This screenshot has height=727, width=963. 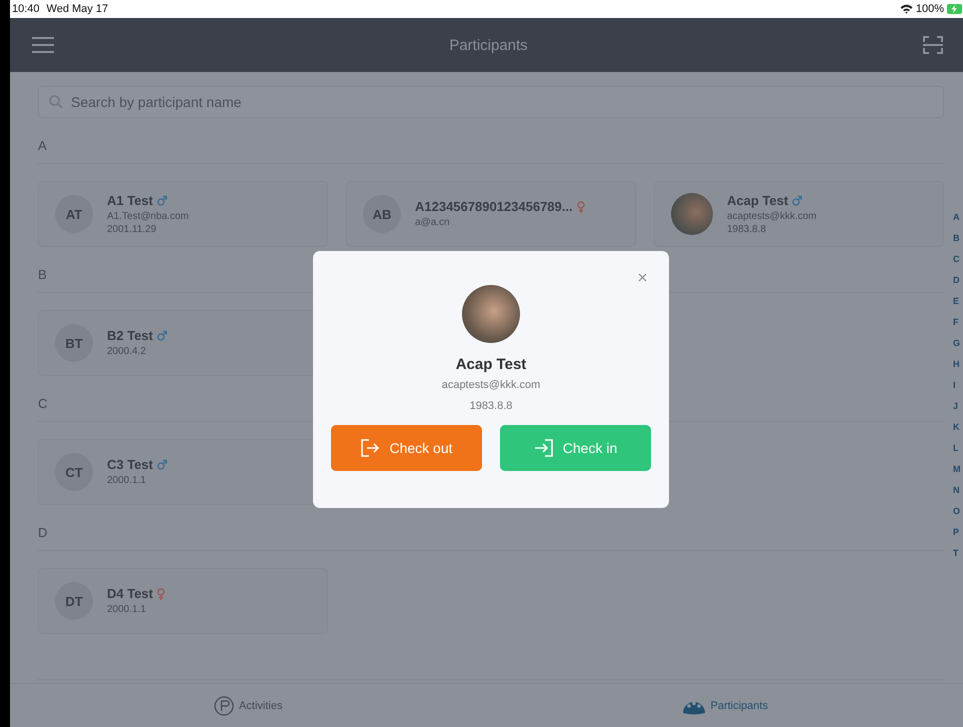 I want to click on battery-percent: 100%, so click(x=930, y=9).